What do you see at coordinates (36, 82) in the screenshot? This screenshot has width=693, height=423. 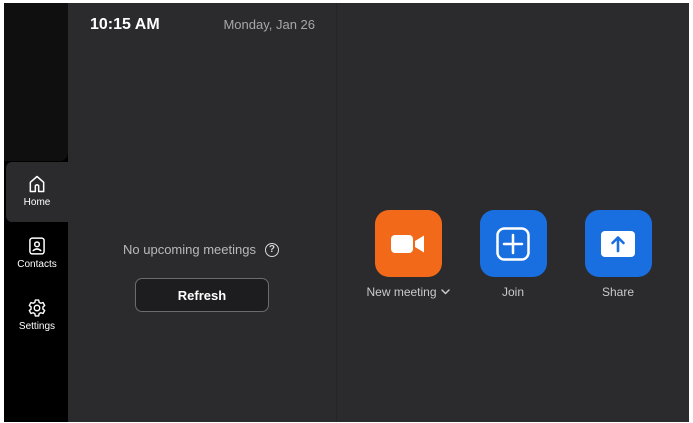 I see `sidebar-top-panel` at bounding box center [36, 82].